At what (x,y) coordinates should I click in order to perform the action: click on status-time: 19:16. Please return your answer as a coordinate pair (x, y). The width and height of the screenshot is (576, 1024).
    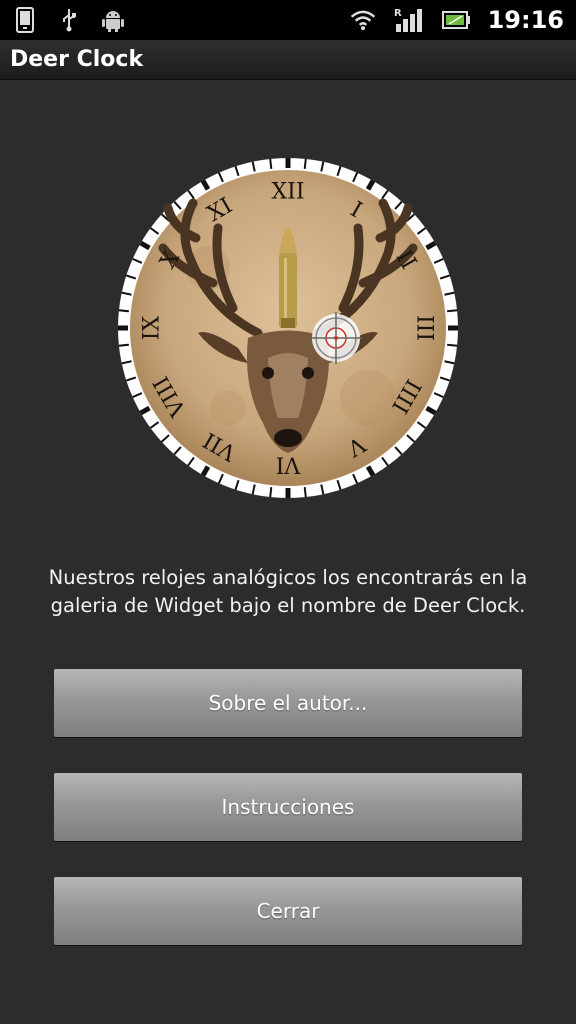
    Looking at the image, I should click on (525, 20).